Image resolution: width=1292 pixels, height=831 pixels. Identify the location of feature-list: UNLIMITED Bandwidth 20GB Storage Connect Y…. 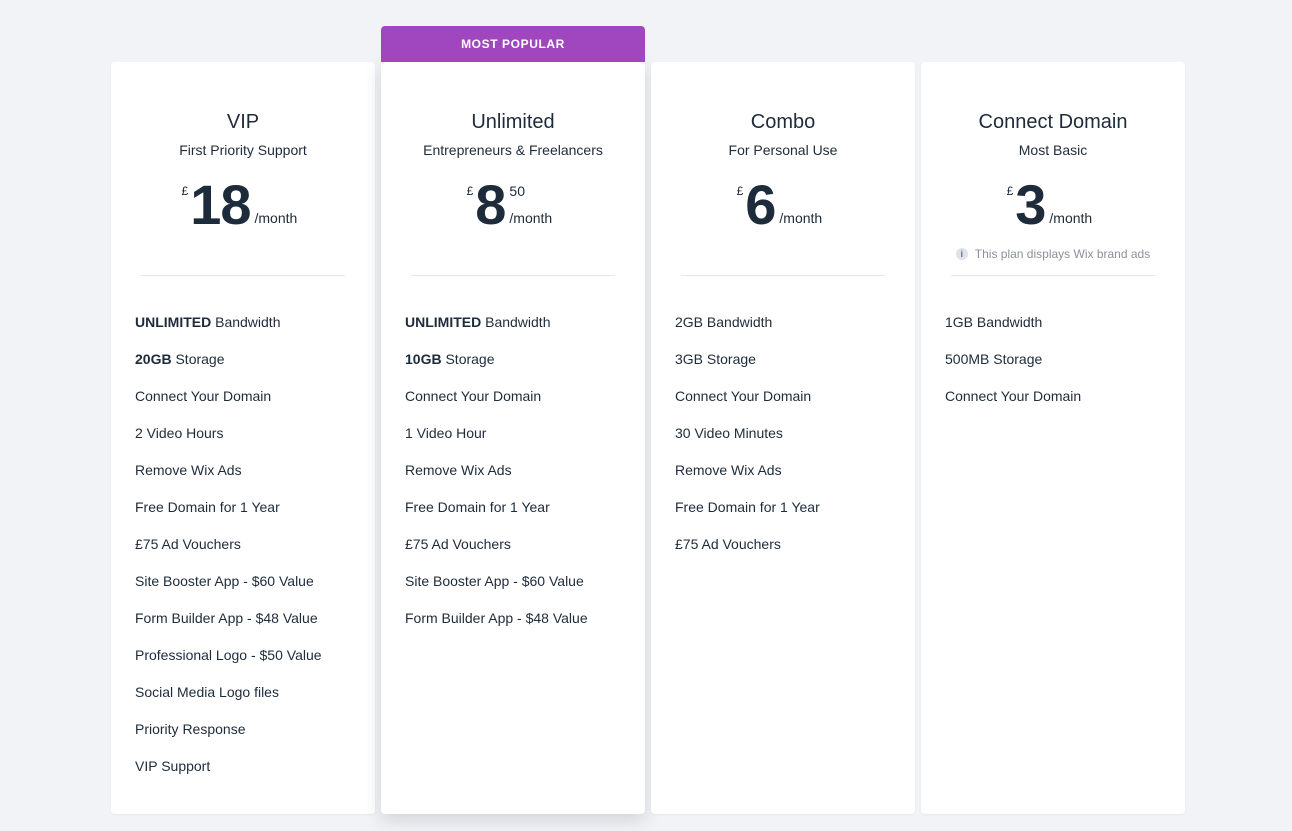
(250, 552).